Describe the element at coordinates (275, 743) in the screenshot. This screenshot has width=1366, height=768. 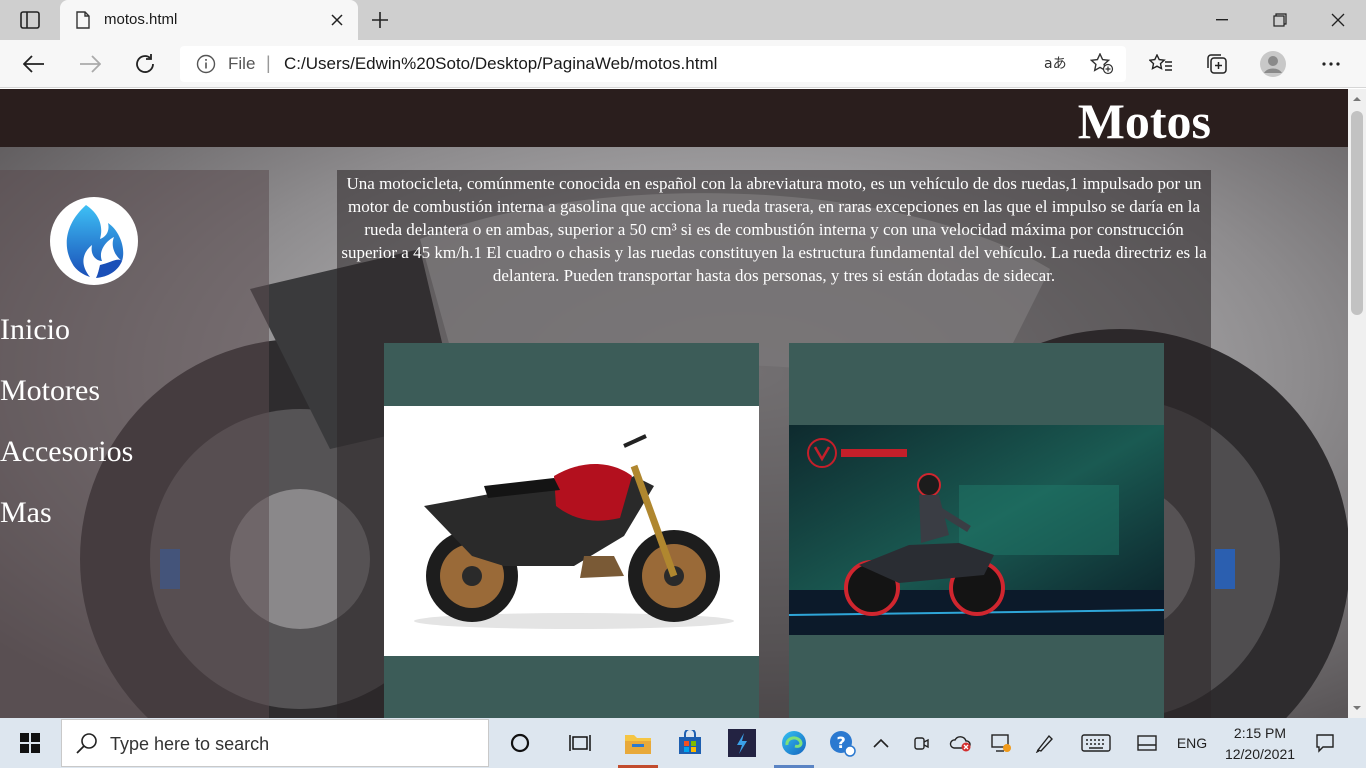
I see `taskbar-search-box: Type here to search` at that location.